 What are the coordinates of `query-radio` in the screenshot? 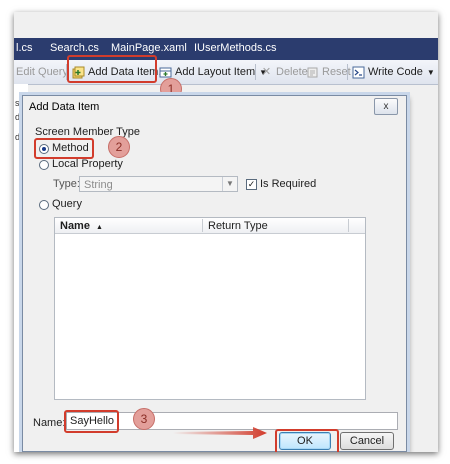 It's located at (44, 205).